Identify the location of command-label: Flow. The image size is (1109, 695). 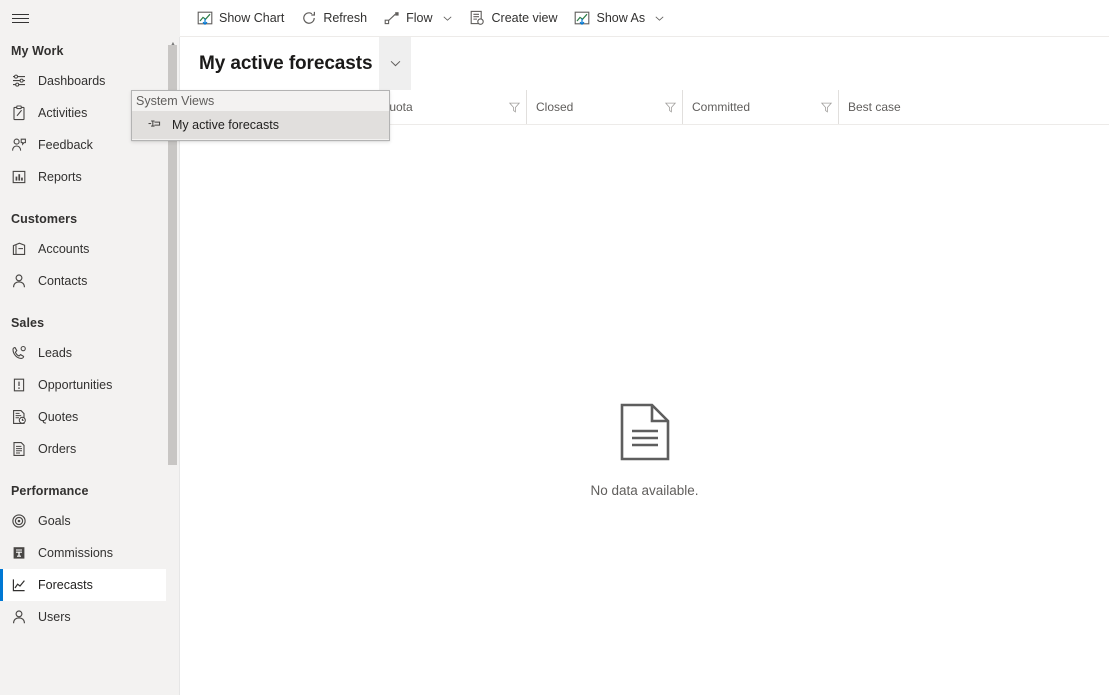
(419, 18).